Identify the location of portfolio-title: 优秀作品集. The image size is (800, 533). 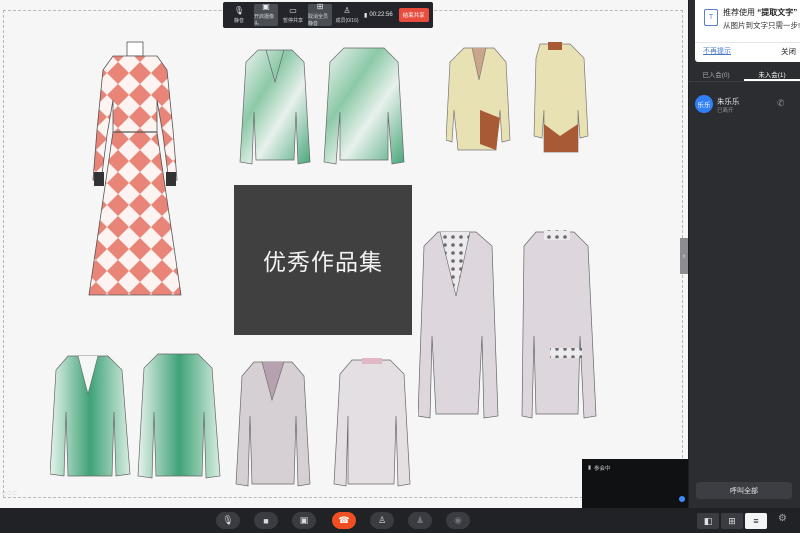
(323, 262).